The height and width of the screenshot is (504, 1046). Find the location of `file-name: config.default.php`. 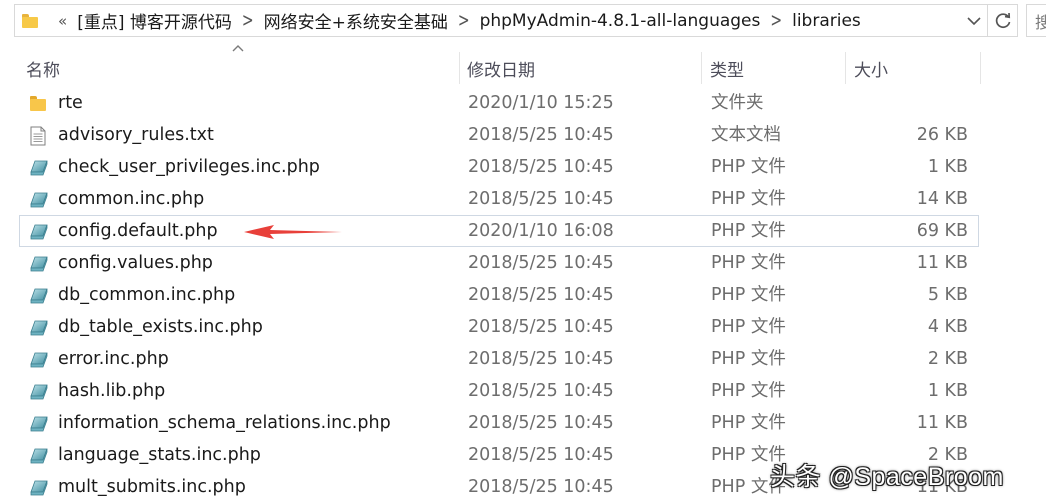

file-name: config.default.php is located at coordinates (138, 231).